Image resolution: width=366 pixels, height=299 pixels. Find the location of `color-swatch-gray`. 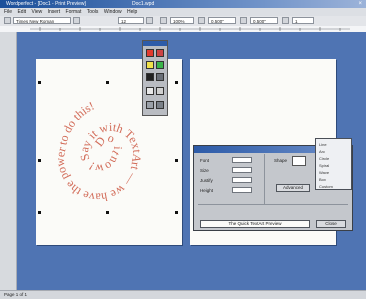

color-swatch-gray is located at coordinates (160, 77).